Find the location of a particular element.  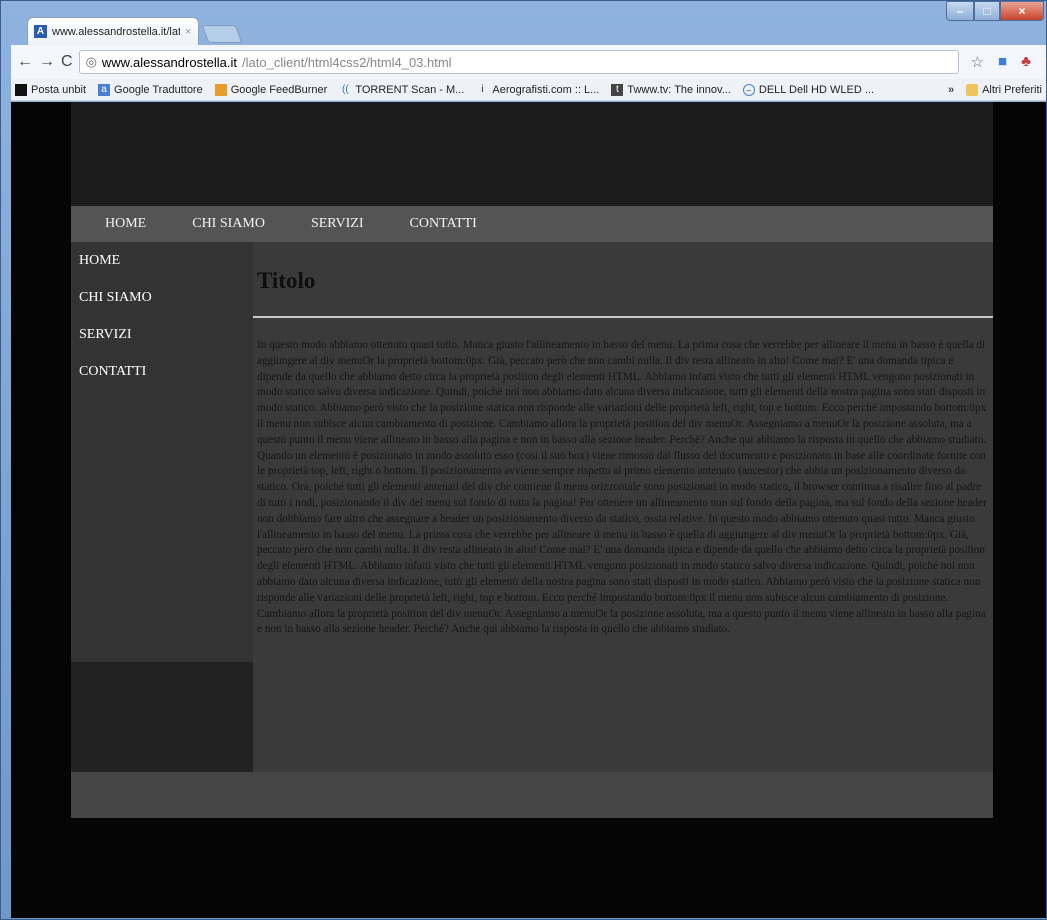

topnav-chi-siamo-link: CHI SIAMO is located at coordinates (228, 224).